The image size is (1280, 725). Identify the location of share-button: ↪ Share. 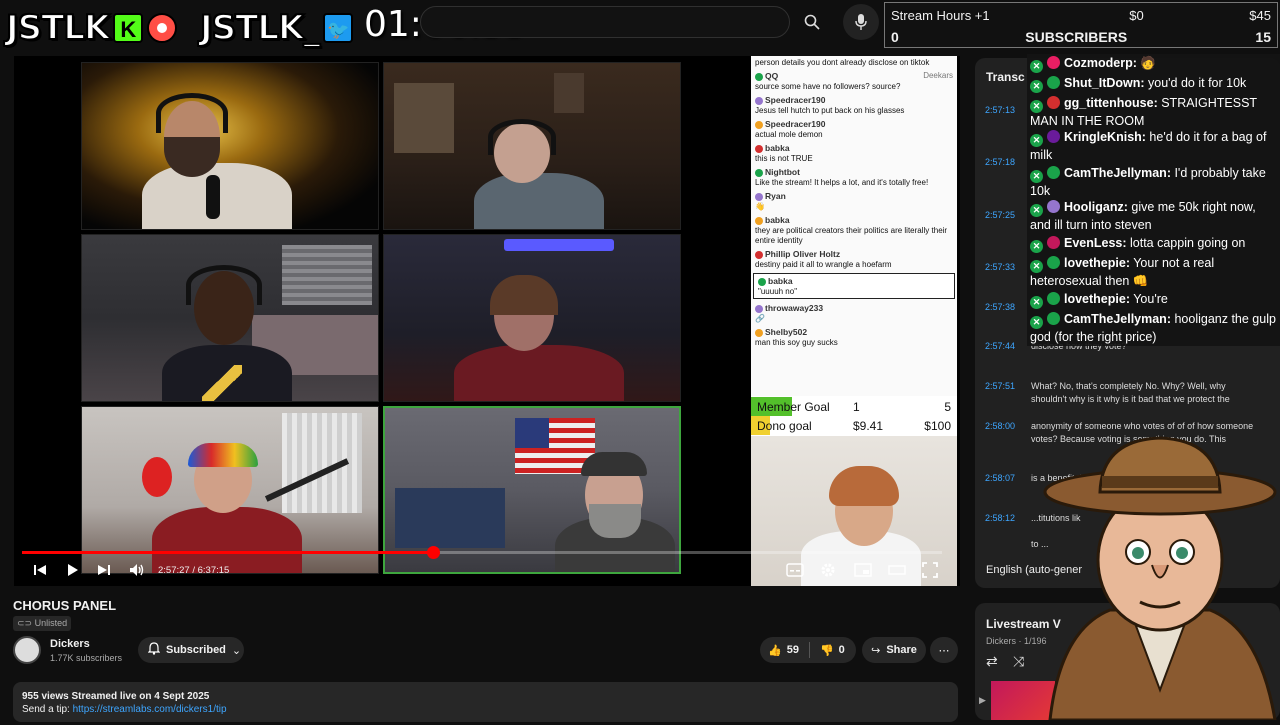
(894, 650).